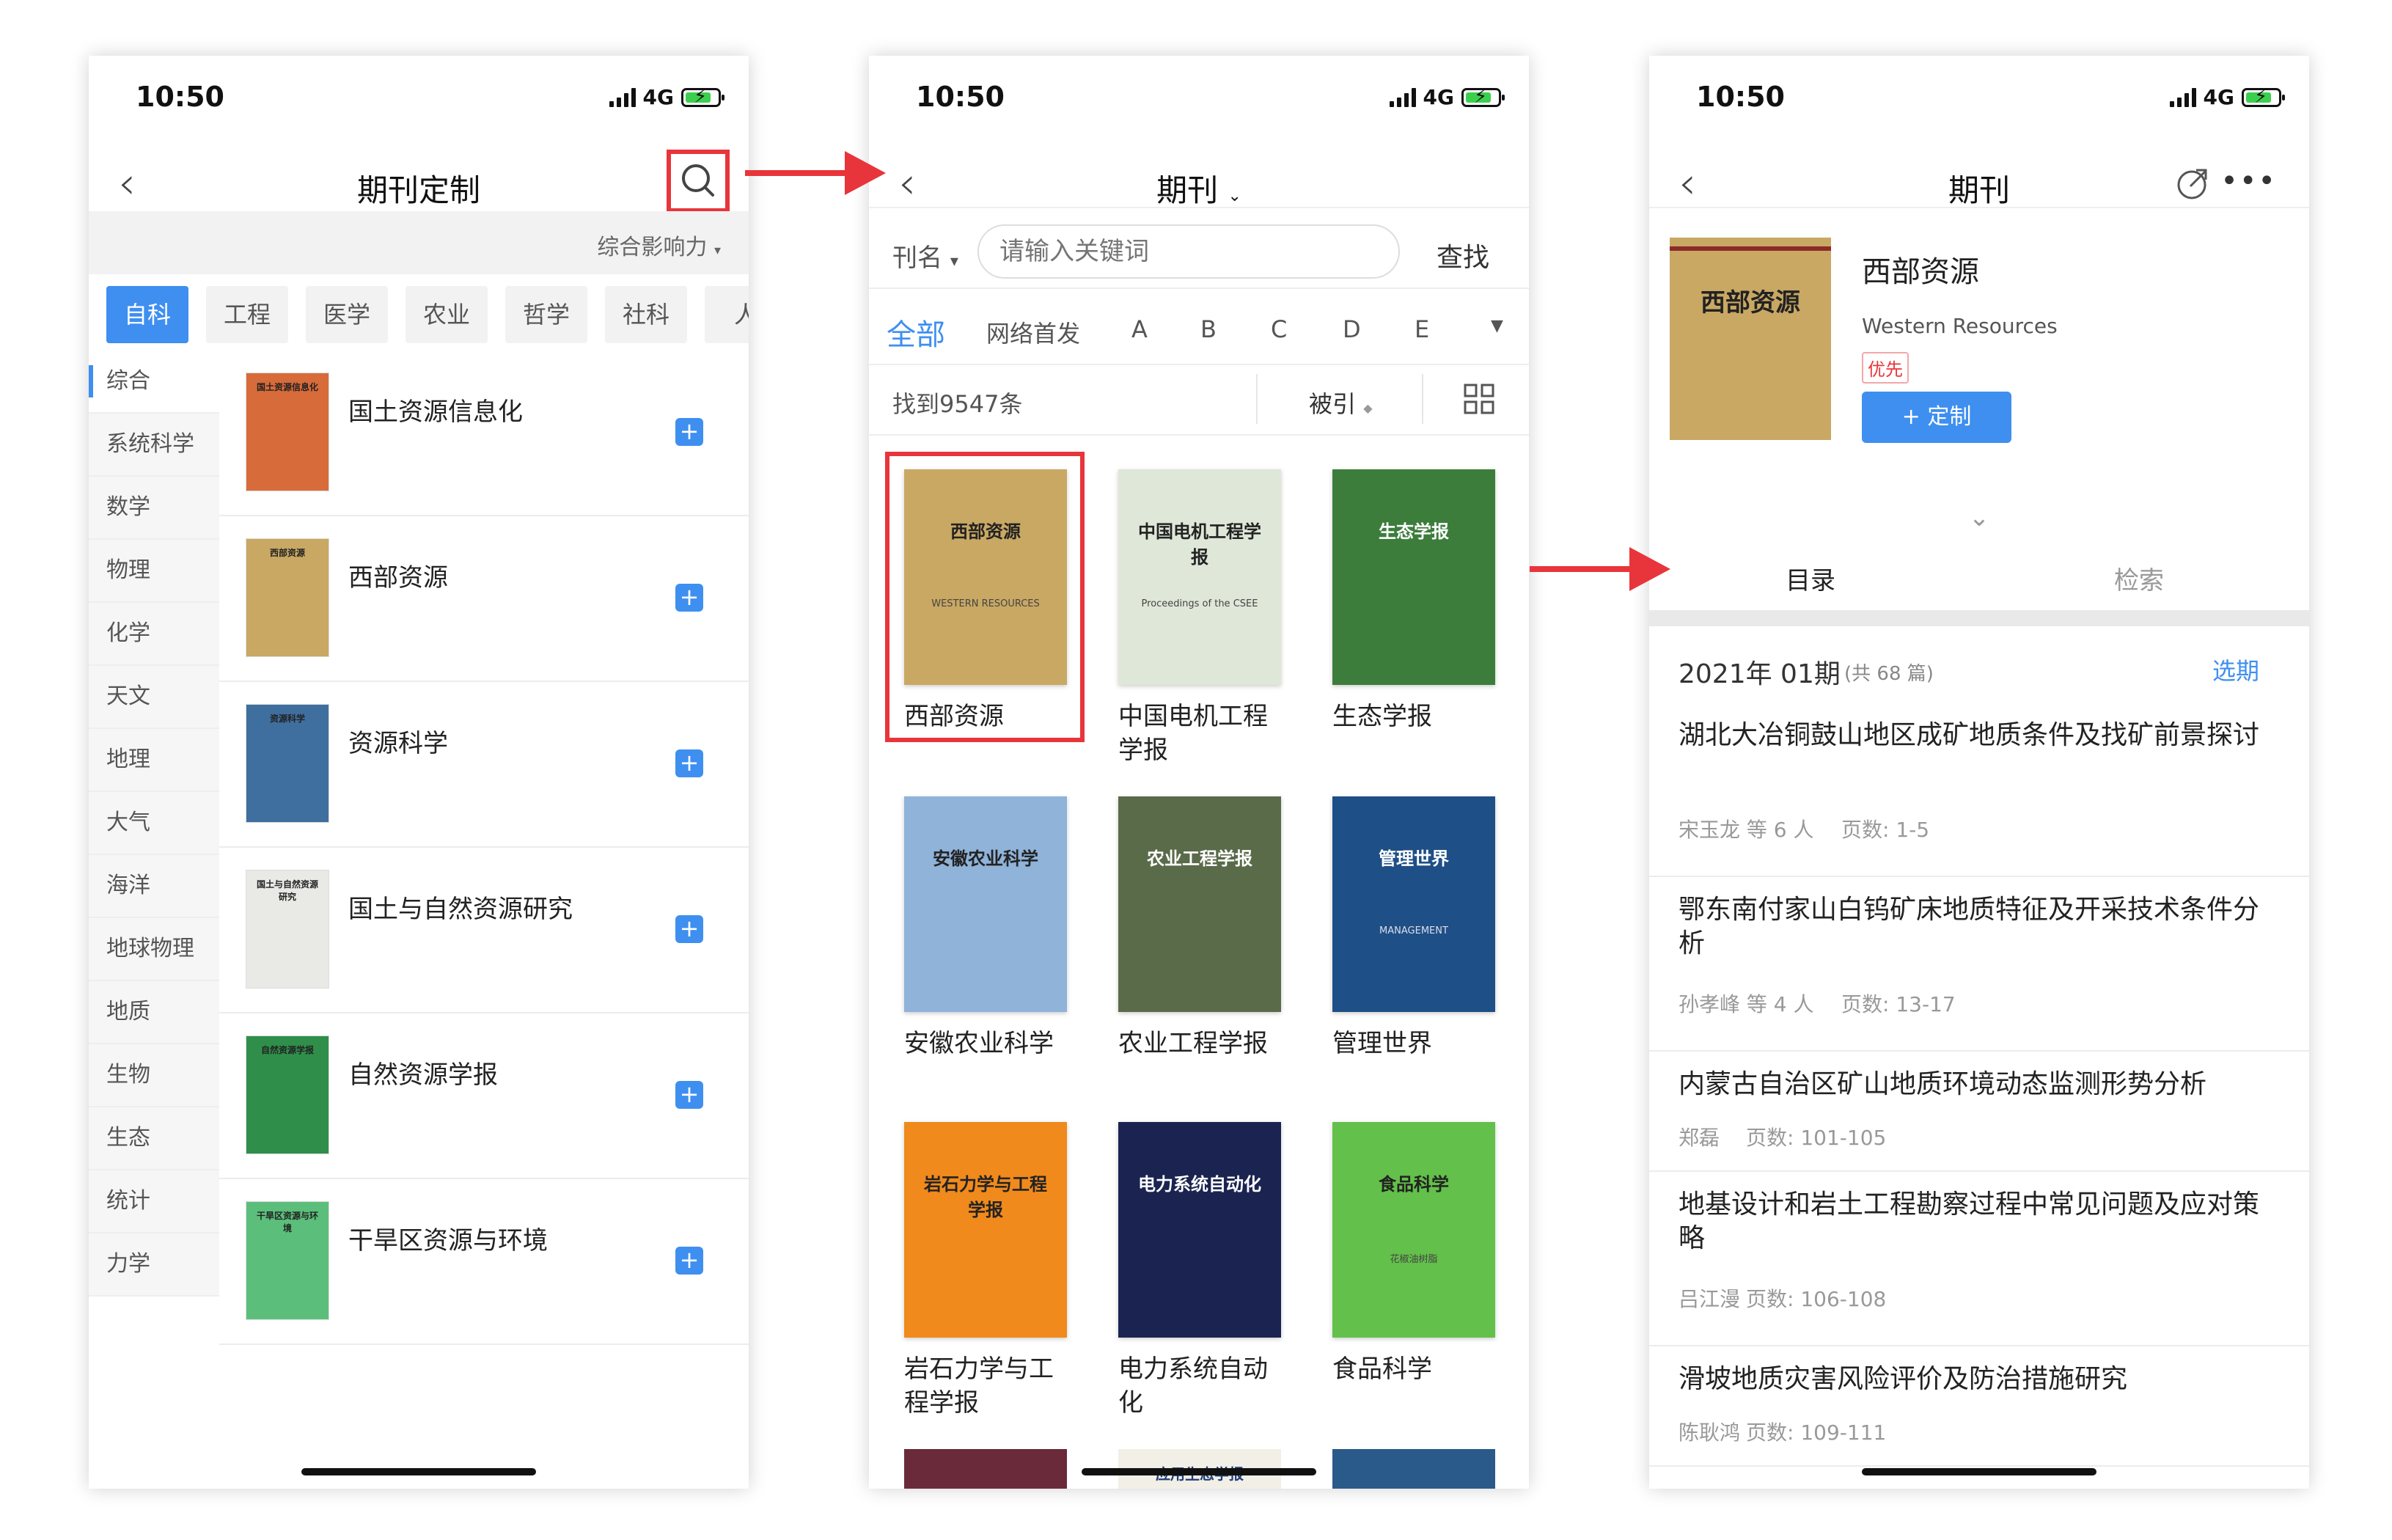  Describe the element at coordinates (916, 332) in the screenshot. I see `filter-tab: 全部` at that location.